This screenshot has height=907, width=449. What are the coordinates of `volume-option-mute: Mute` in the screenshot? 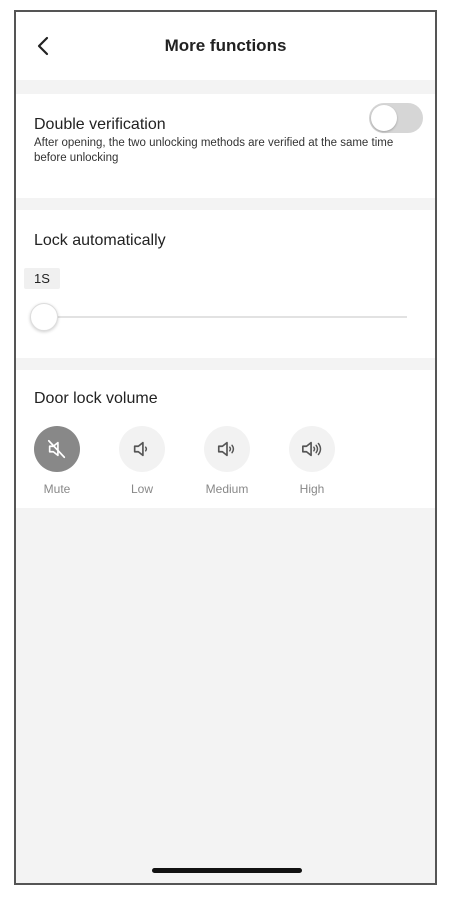 It's located at (57, 461).